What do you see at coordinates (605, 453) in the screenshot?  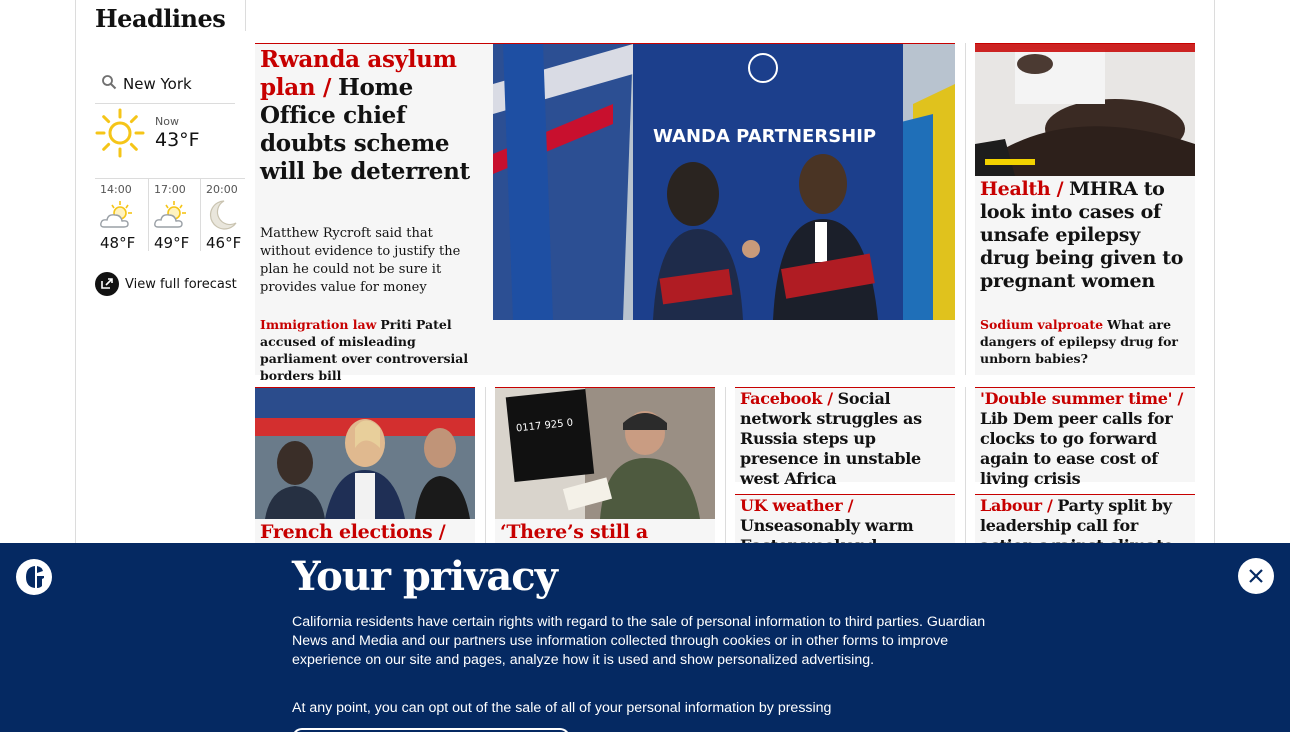 I see `quote-story-image: 0117 925 0` at bounding box center [605, 453].